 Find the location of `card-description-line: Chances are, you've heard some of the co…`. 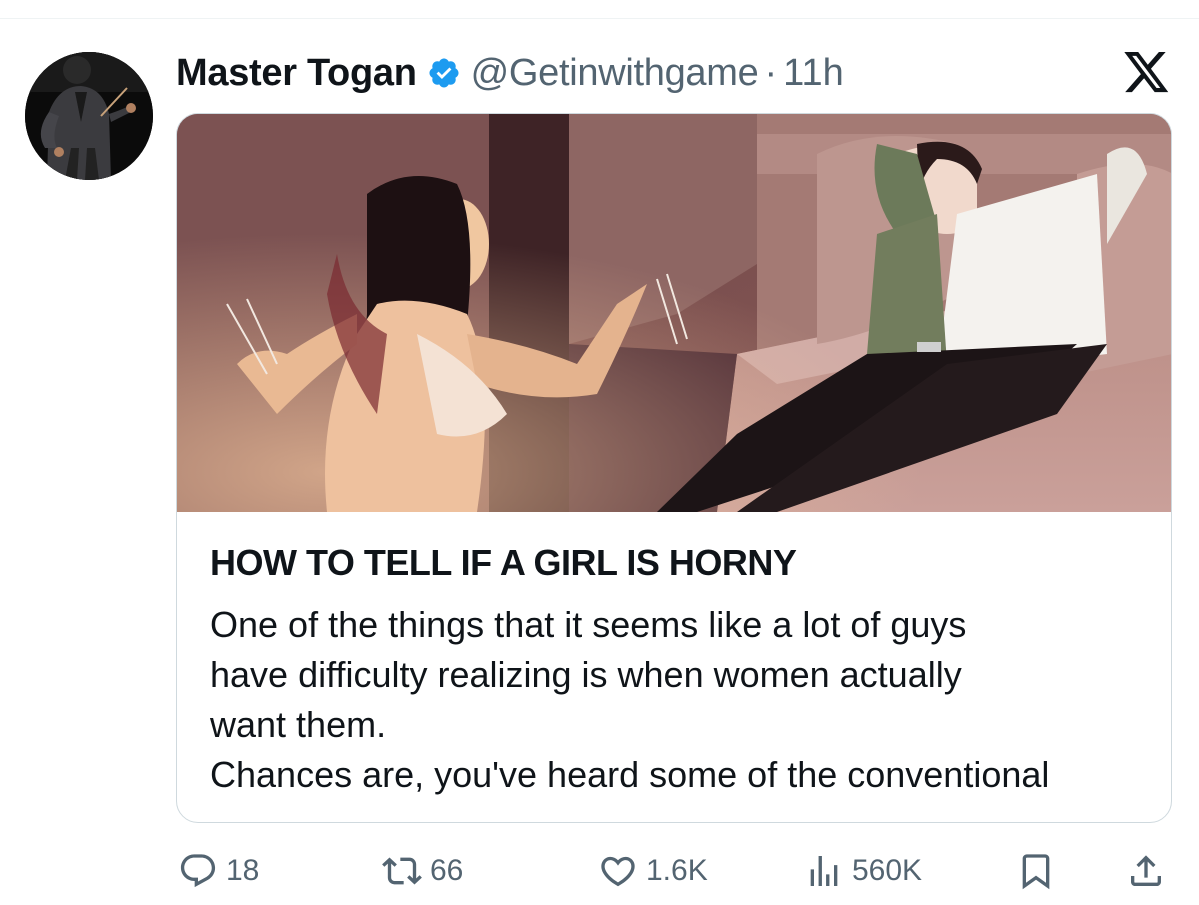

card-description-line: Chances are, you've heard some of the co… is located at coordinates (630, 774).